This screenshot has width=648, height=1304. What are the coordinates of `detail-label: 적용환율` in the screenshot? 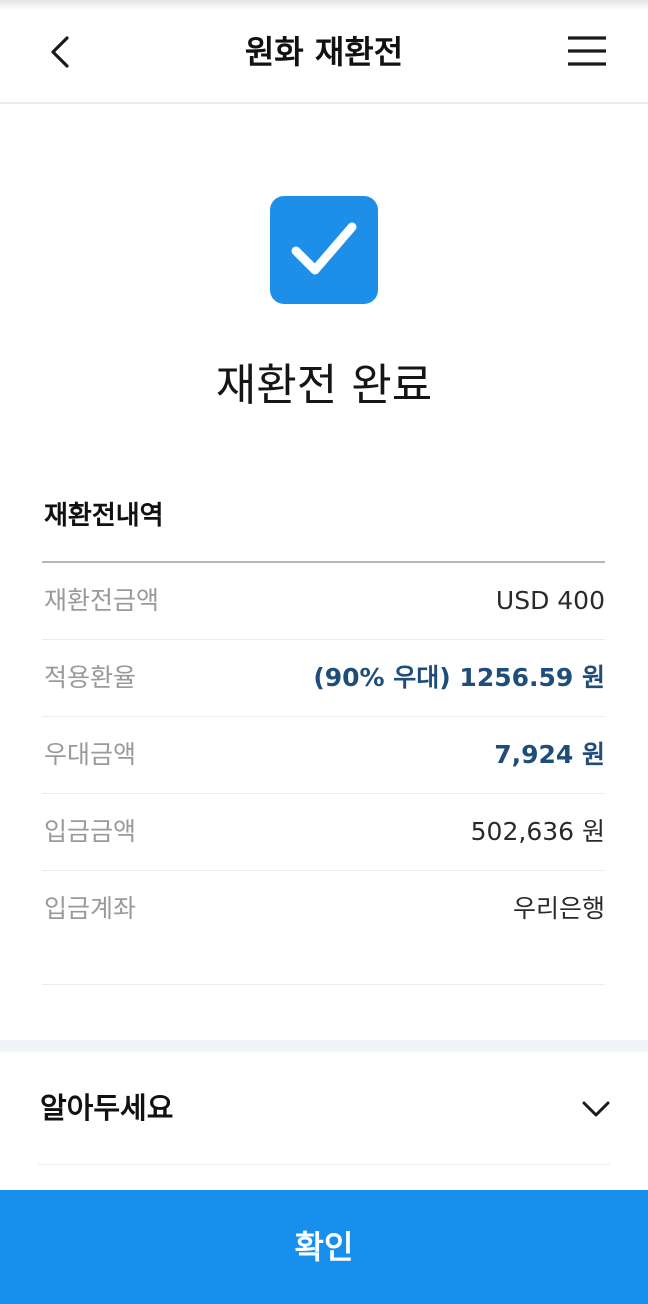 It's located at (90, 677).